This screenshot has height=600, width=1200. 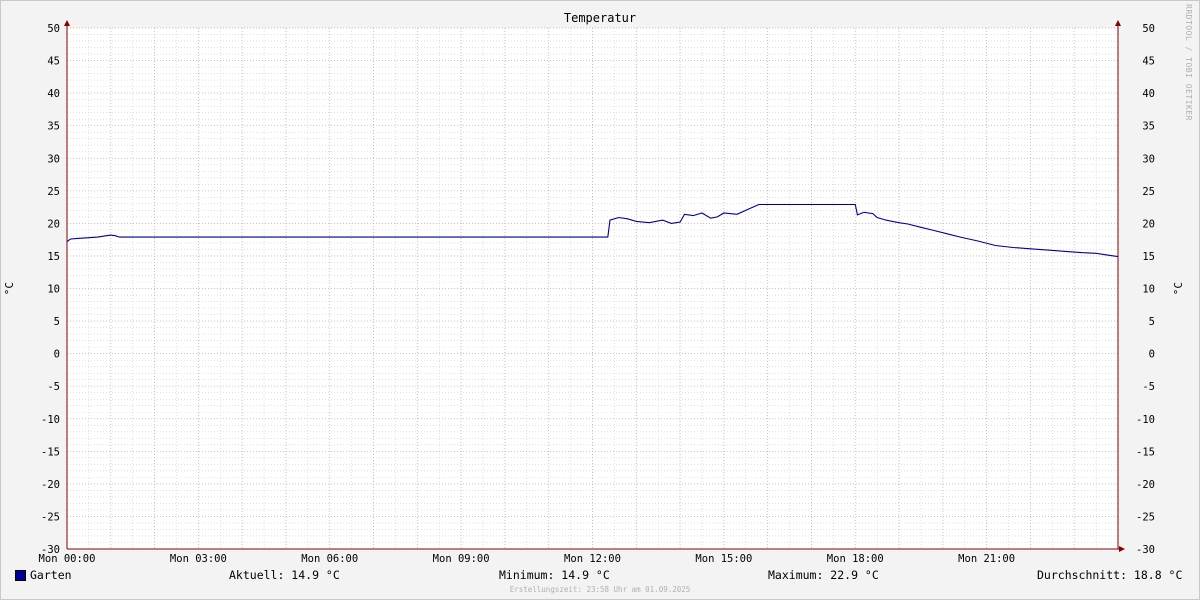 I want to click on y-tick-label-left: 35, so click(x=53, y=127).